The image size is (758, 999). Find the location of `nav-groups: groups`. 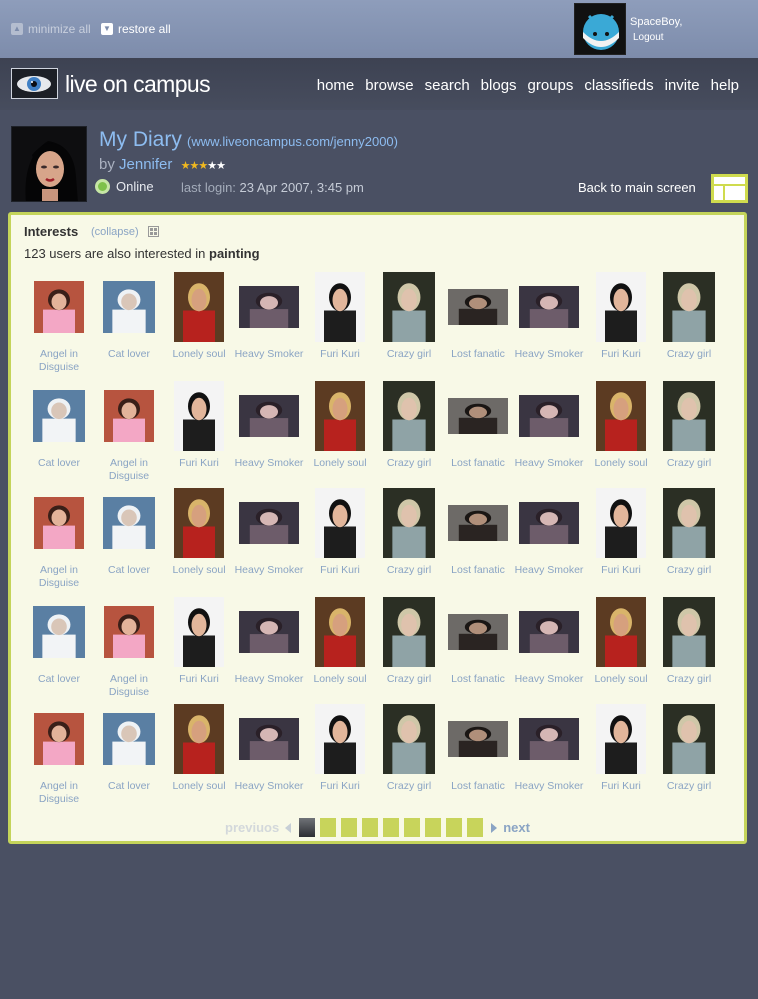

nav-groups: groups is located at coordinates (551, 85).